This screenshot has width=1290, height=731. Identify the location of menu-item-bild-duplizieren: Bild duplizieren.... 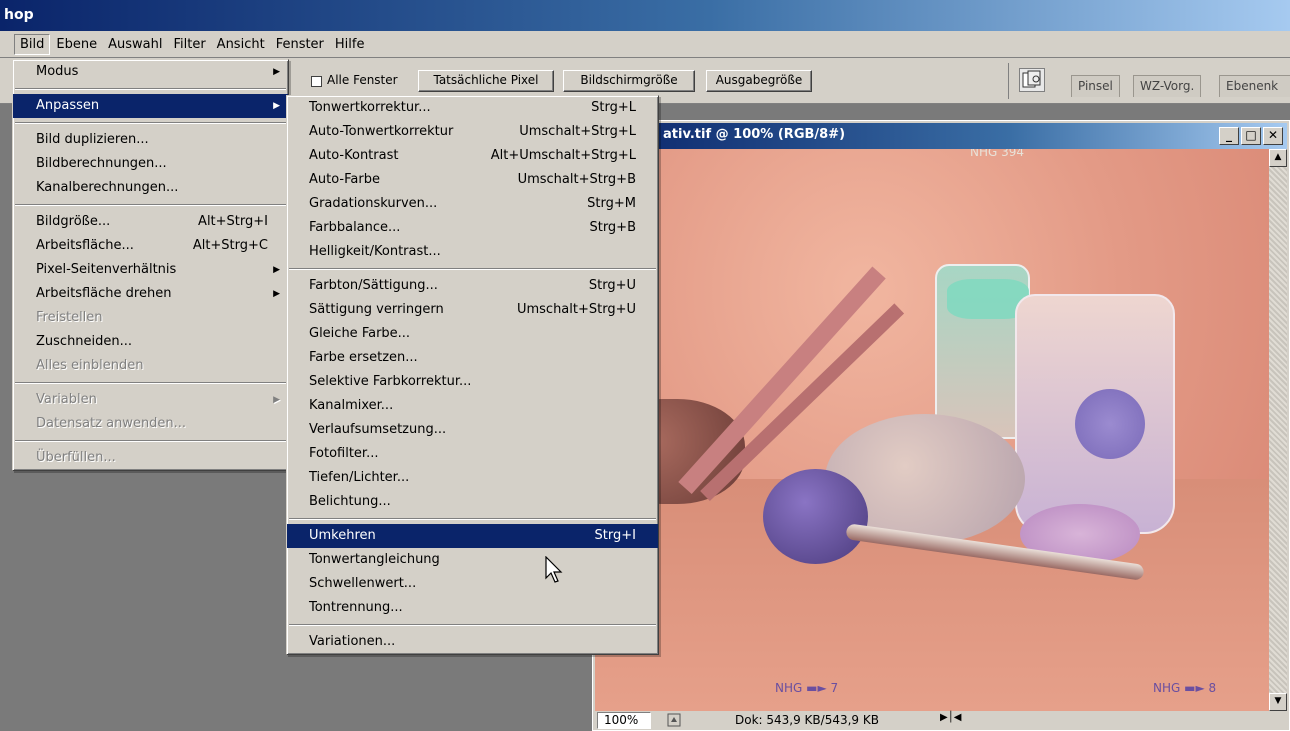
(150, 140).